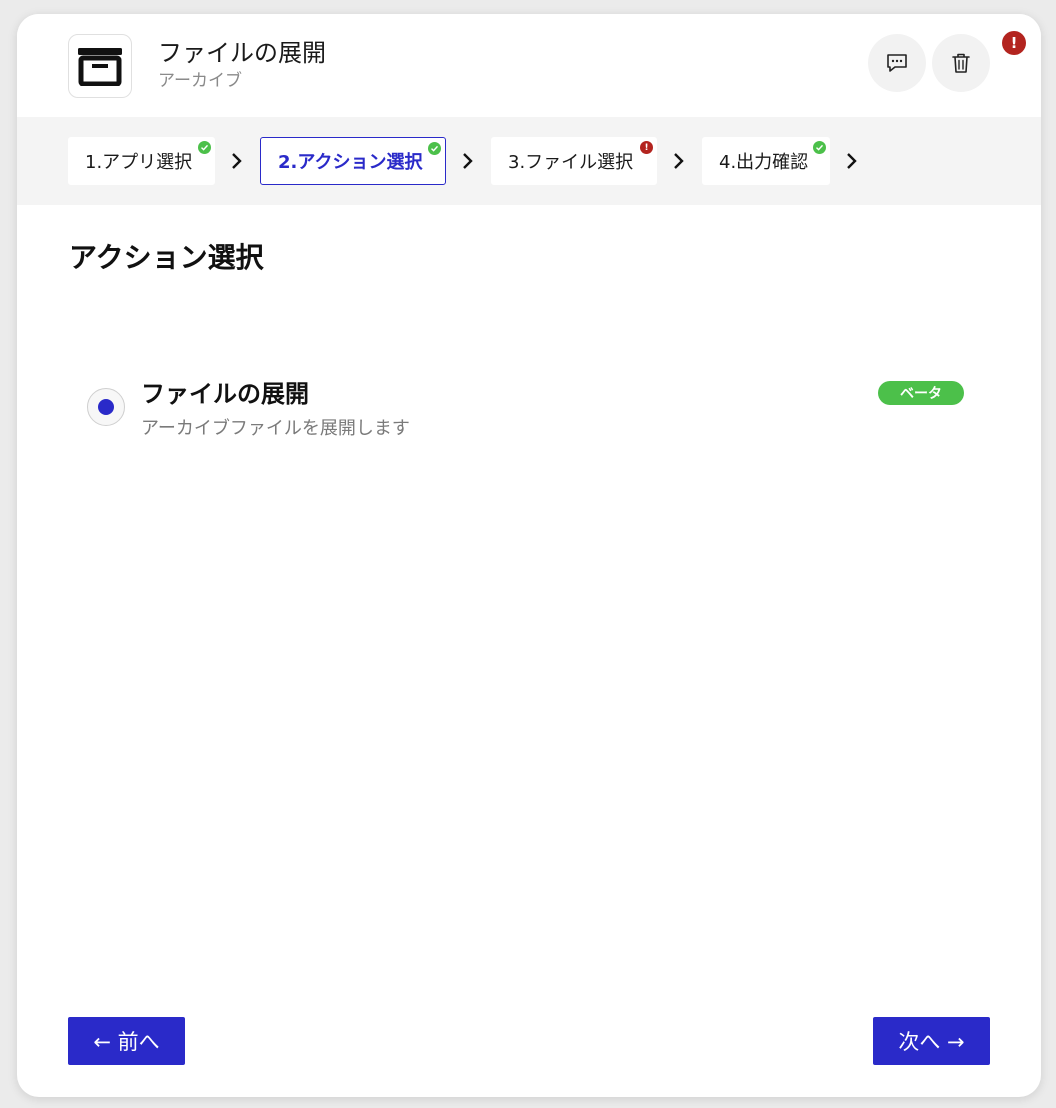  What do you see at coordinates (931, 1041) in the screenshot?
I see `next-button: 次へ →` at bounding box center [931, 1041].